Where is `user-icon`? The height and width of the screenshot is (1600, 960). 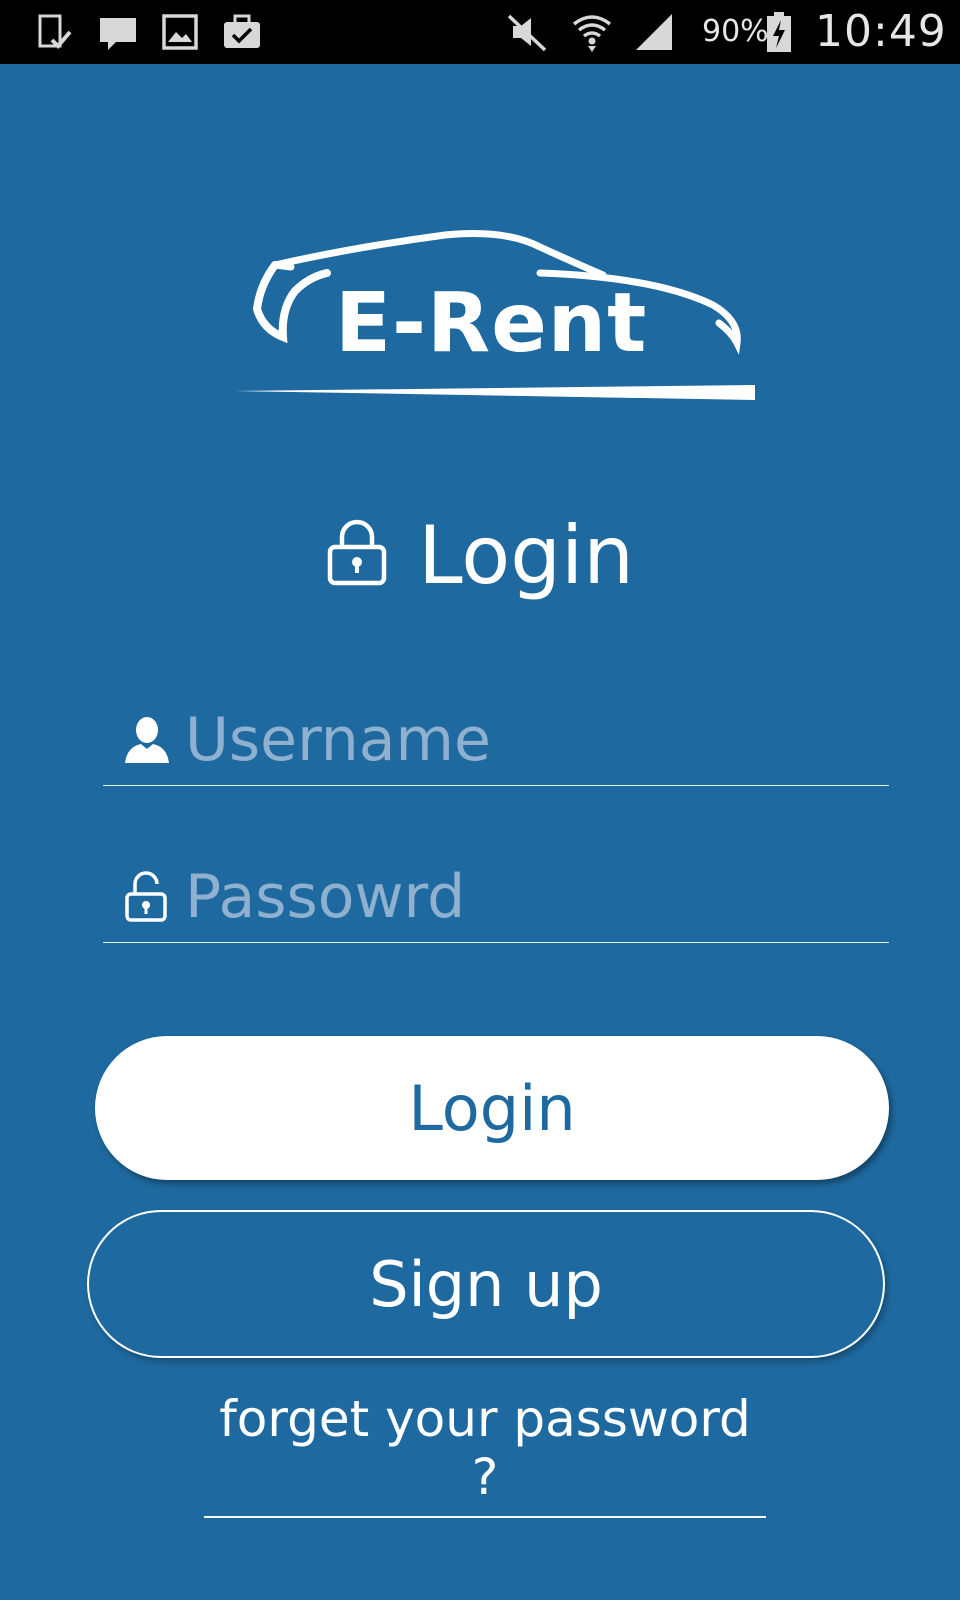
user-icon is located at coordinates (147, 740).